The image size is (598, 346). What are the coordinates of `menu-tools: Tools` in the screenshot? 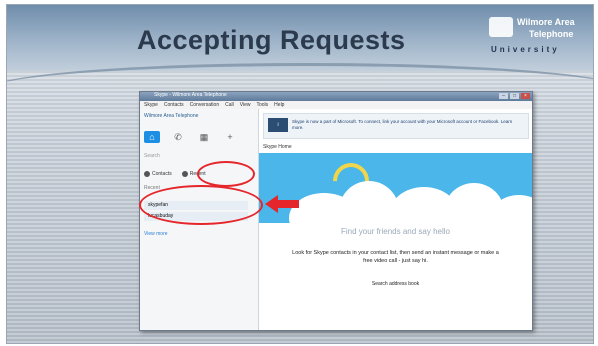 It's located at (262, 105).